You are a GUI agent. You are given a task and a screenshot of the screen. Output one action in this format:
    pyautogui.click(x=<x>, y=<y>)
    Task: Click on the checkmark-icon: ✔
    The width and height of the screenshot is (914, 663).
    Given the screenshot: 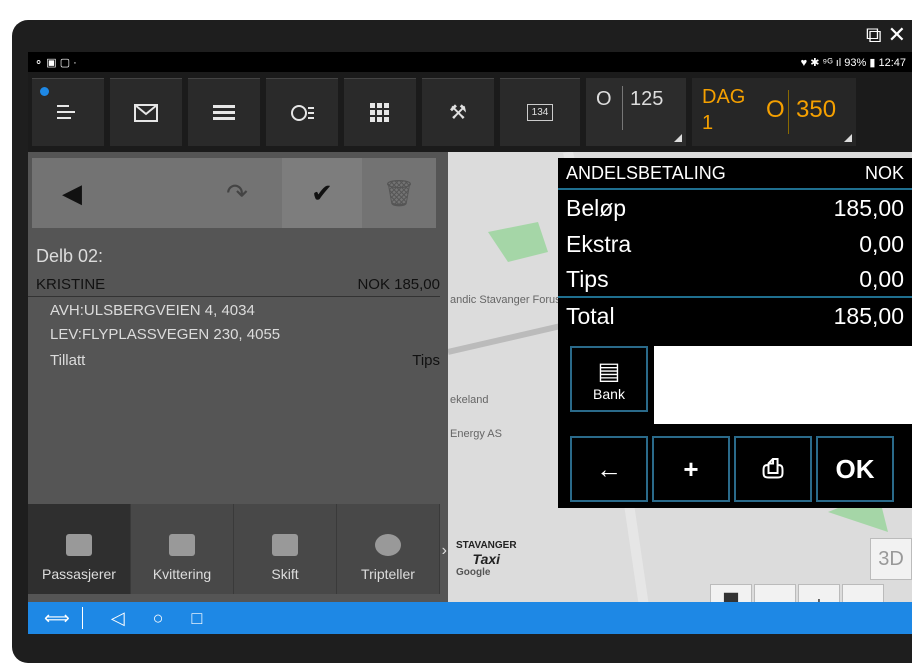 What is the action you would take?
    pyautogui.click(x=322, y=192)
    